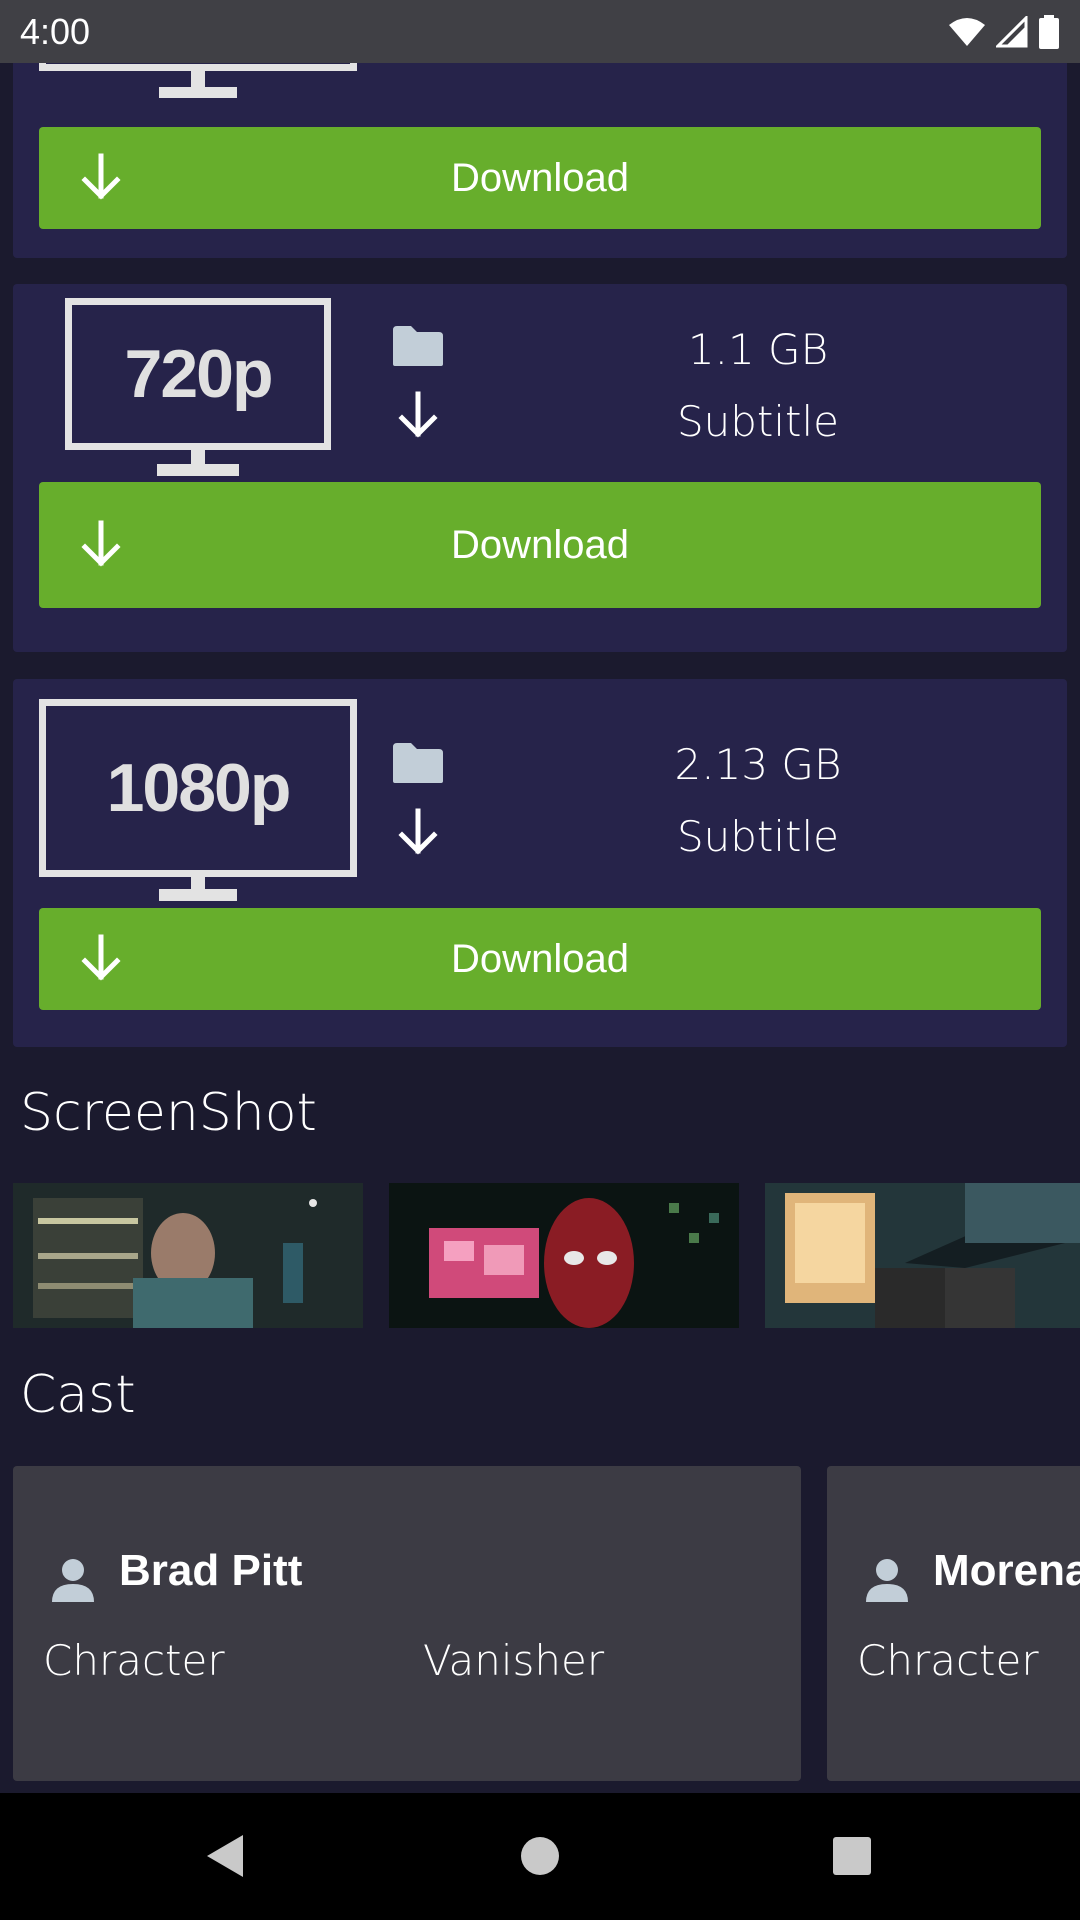  I want to click on battery-icon, so click(1049, 31).